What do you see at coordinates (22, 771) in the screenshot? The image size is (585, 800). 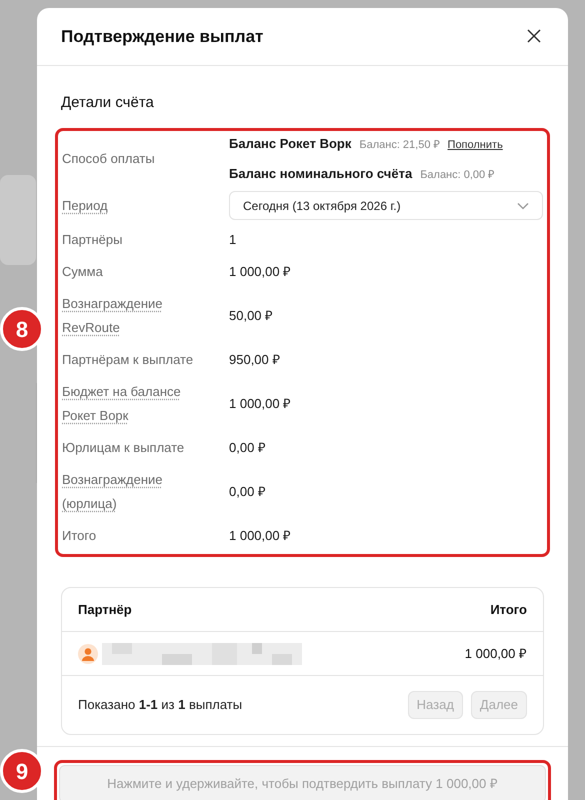 I see `step-marker: 9` at bounding box center [22, 771].